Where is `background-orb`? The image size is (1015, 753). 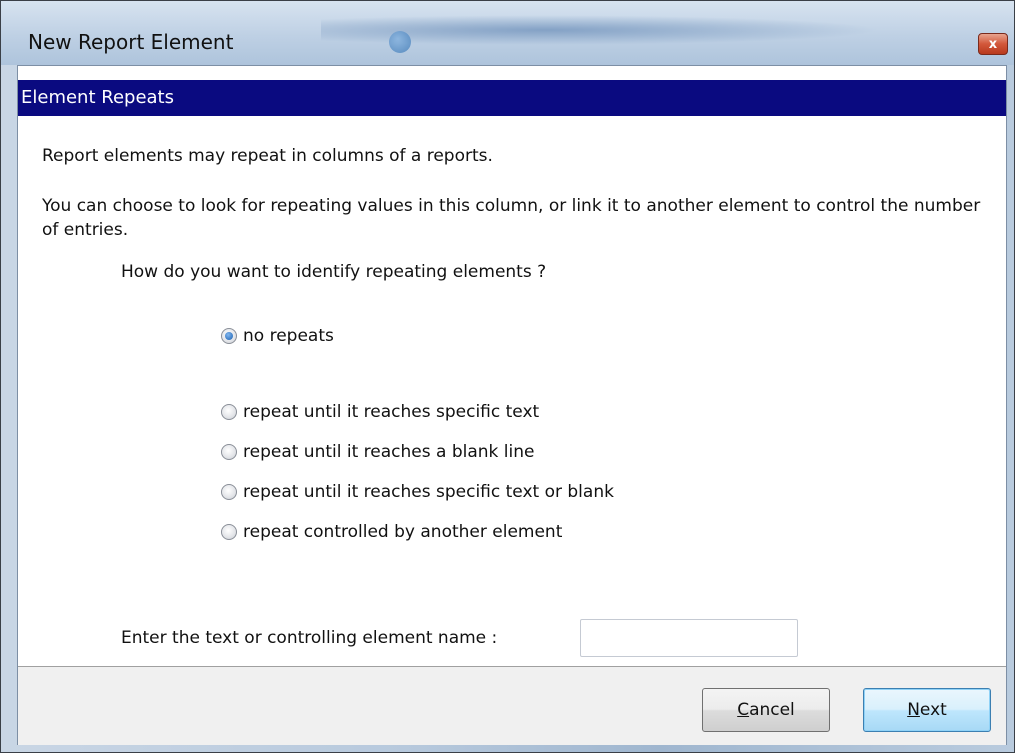
background-orb is located at coordinates (400, 42).